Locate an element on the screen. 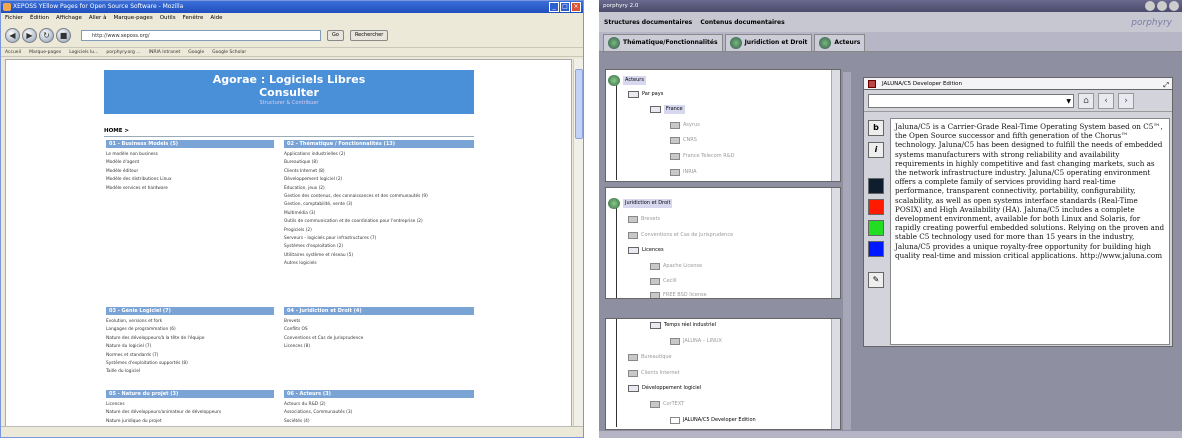 The image size is (1182, 438). color-swatch-blue is located at coordinates (876, 249).